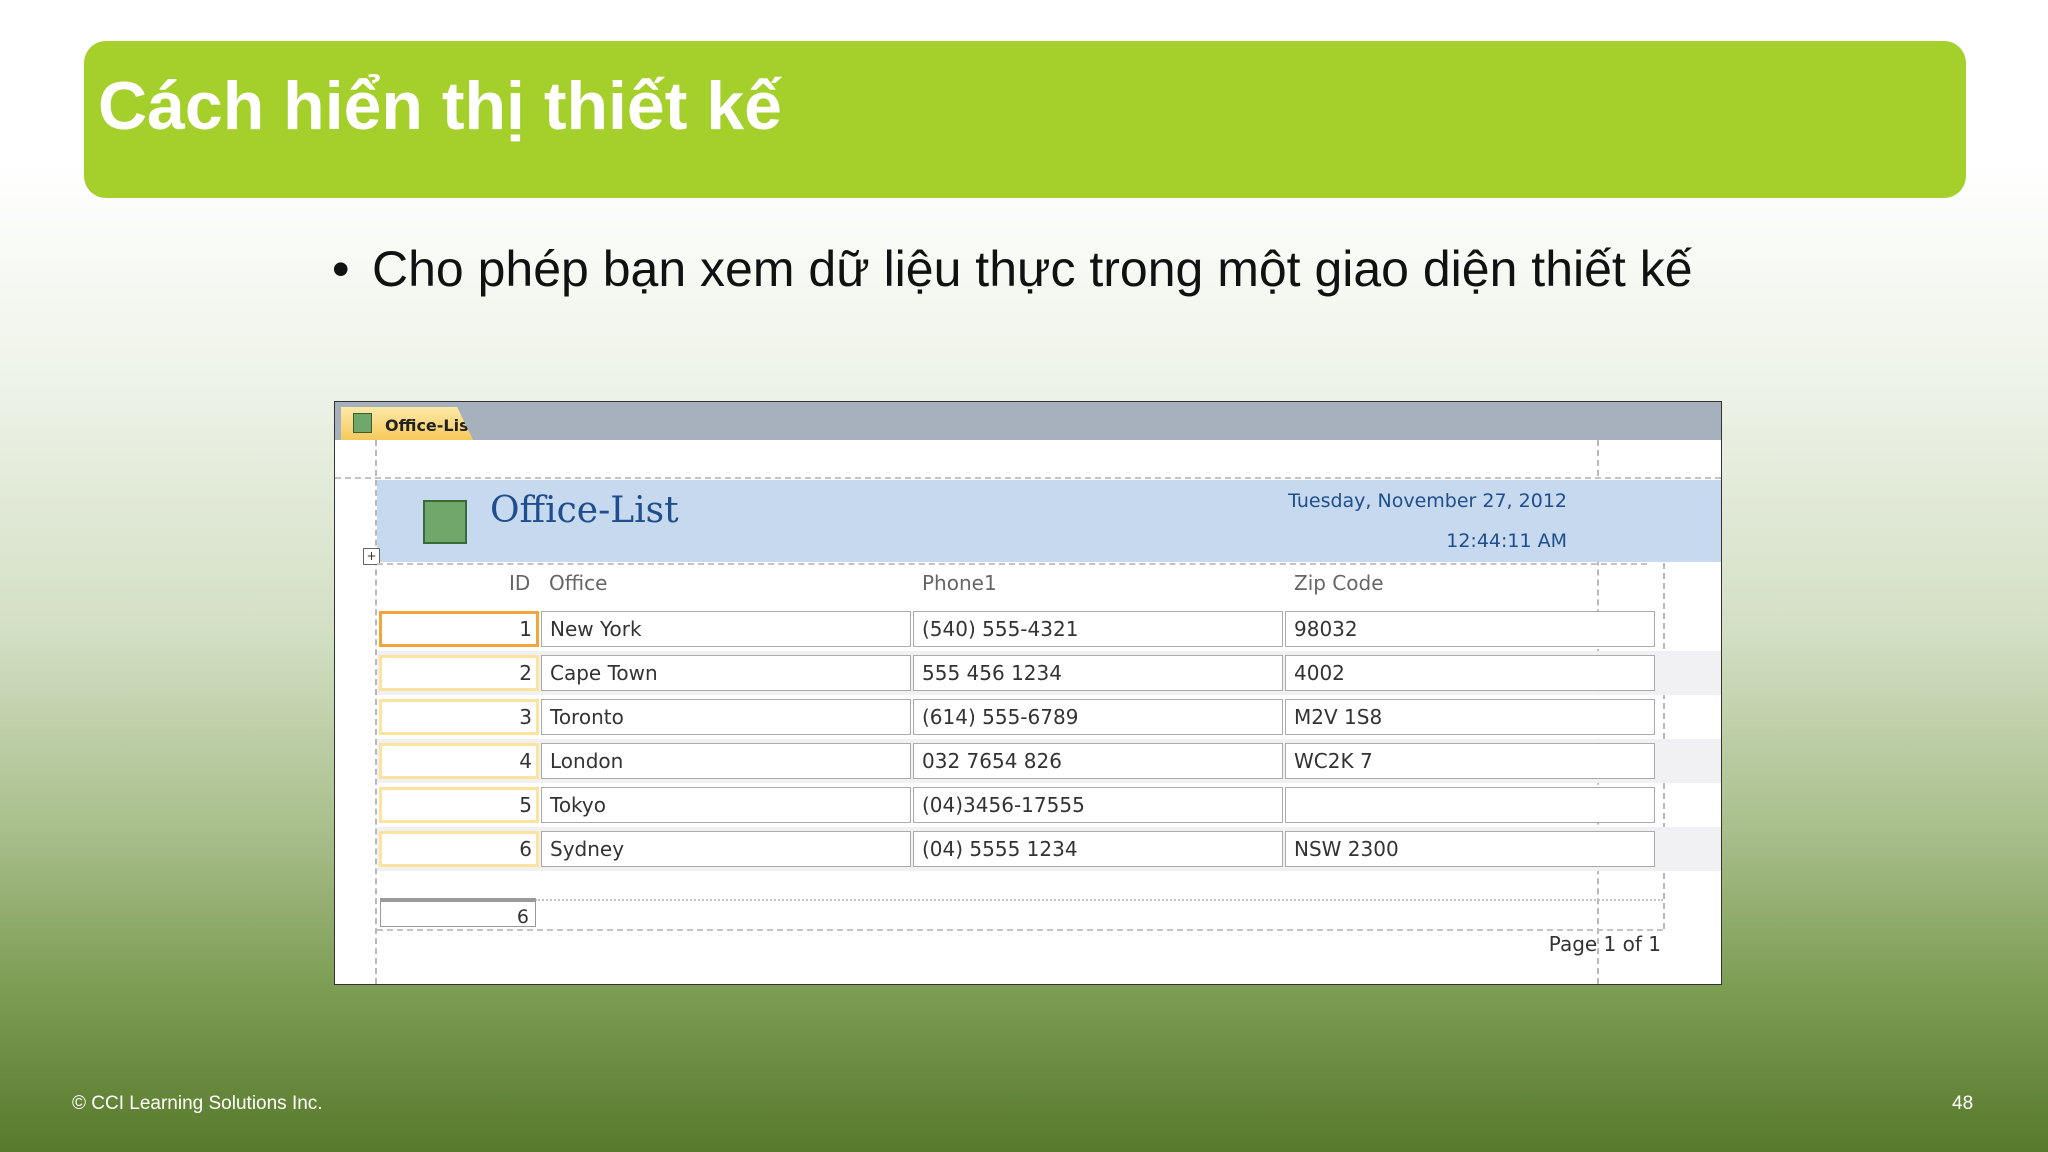 Image resolution: width=2048 pixels, height=1152 pixels. Describe the element at coordinates (1098, 761) in the screenshot. I see `phone-cell: 032 7654 826` at that location.